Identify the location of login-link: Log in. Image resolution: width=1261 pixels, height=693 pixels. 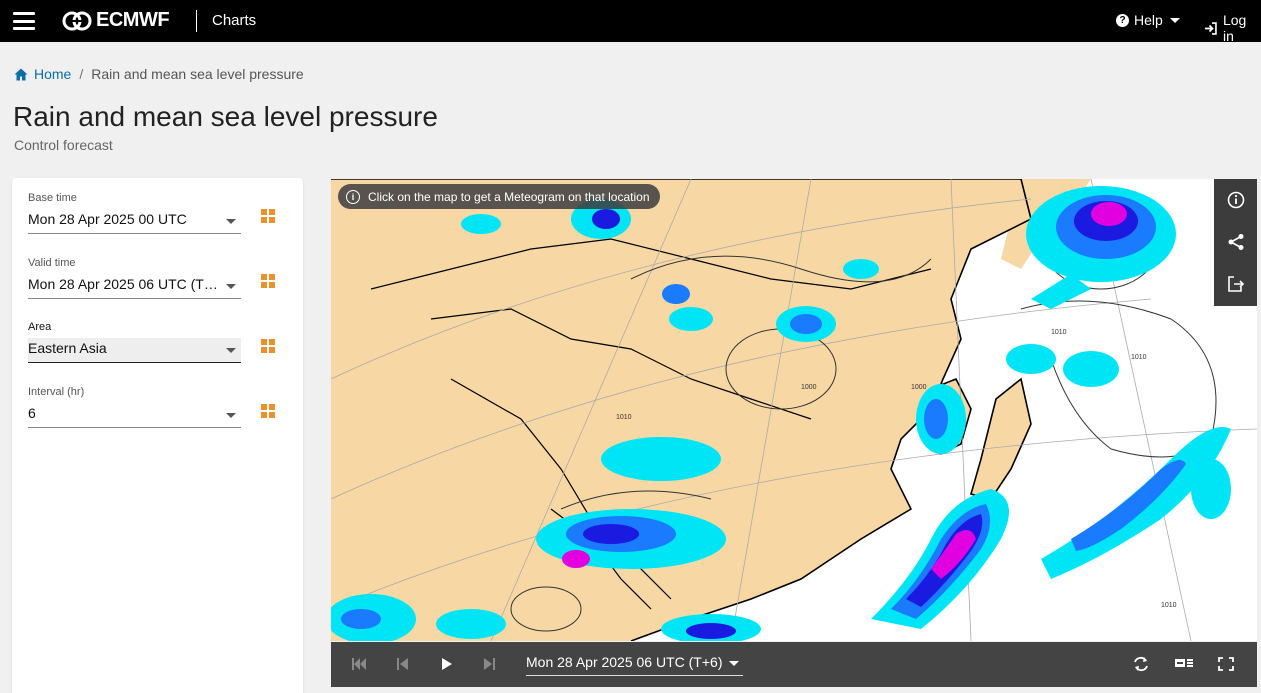
(1232, 28).